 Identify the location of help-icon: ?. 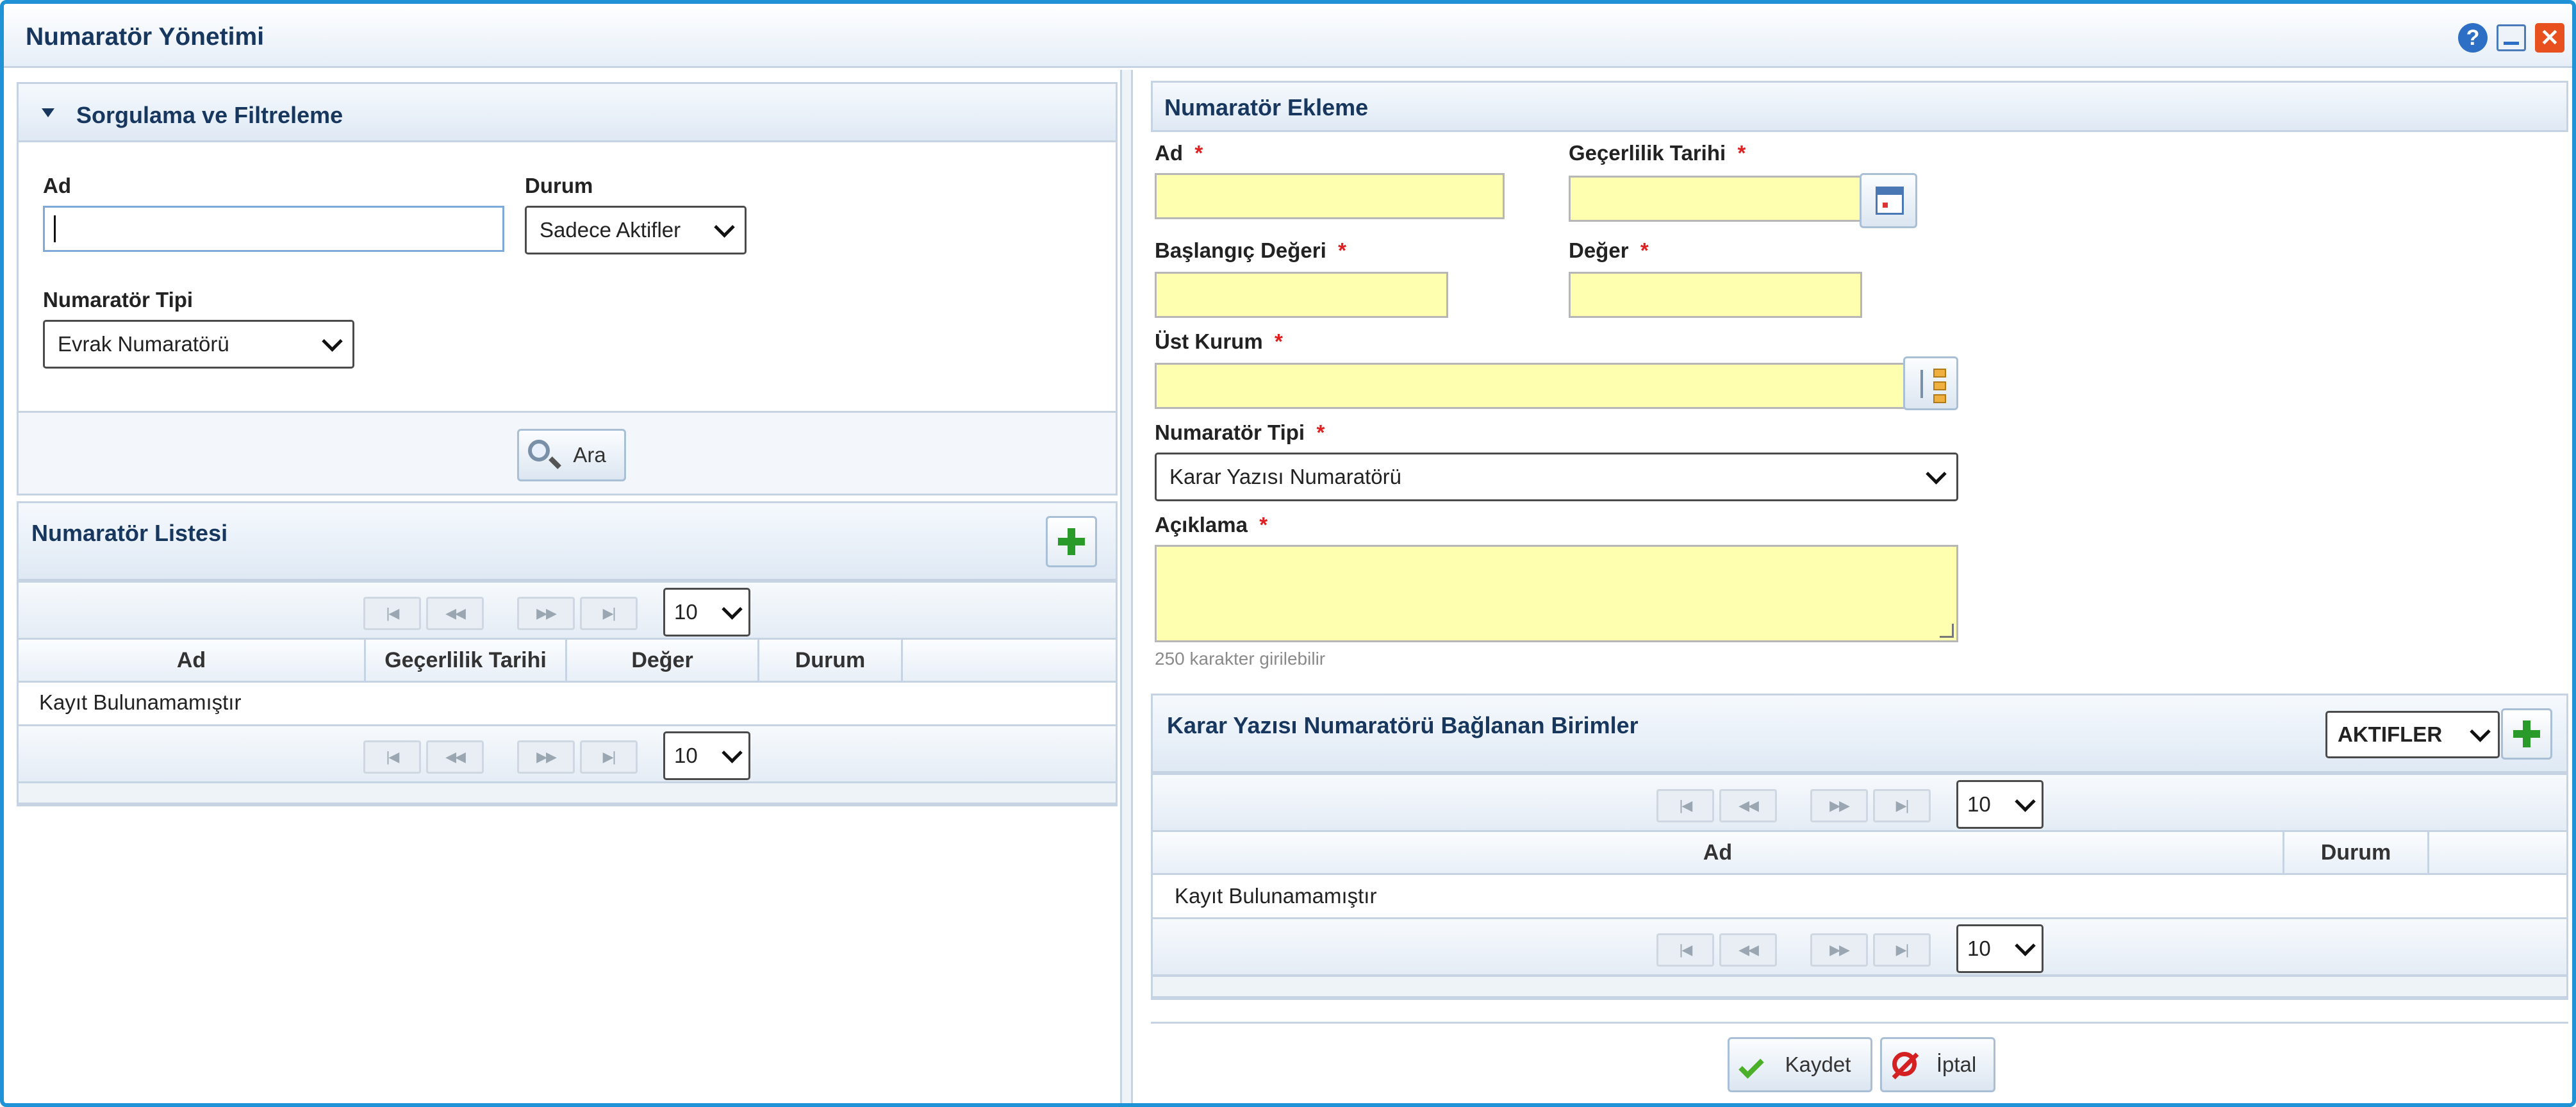
(2473, 38).